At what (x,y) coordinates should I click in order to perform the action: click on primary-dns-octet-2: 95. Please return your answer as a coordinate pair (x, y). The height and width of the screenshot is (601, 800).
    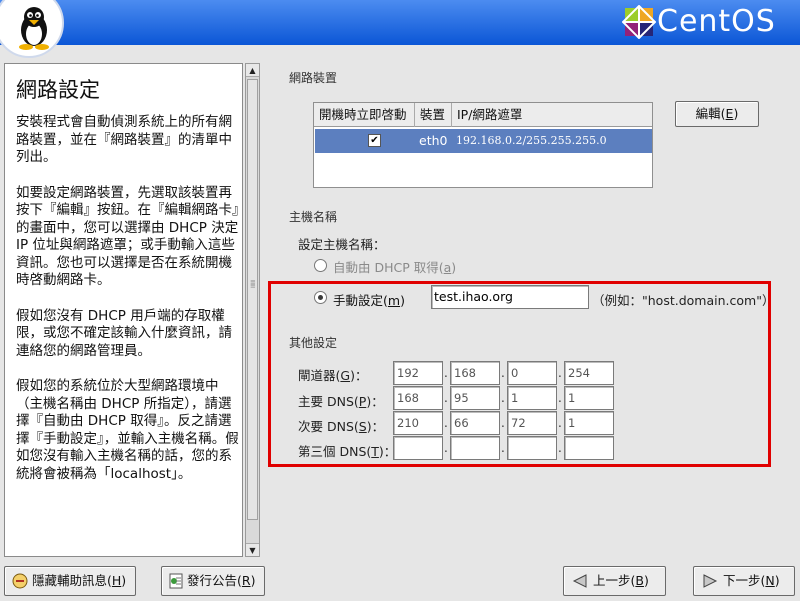
    Looking at the image, I should click on (475, 398).